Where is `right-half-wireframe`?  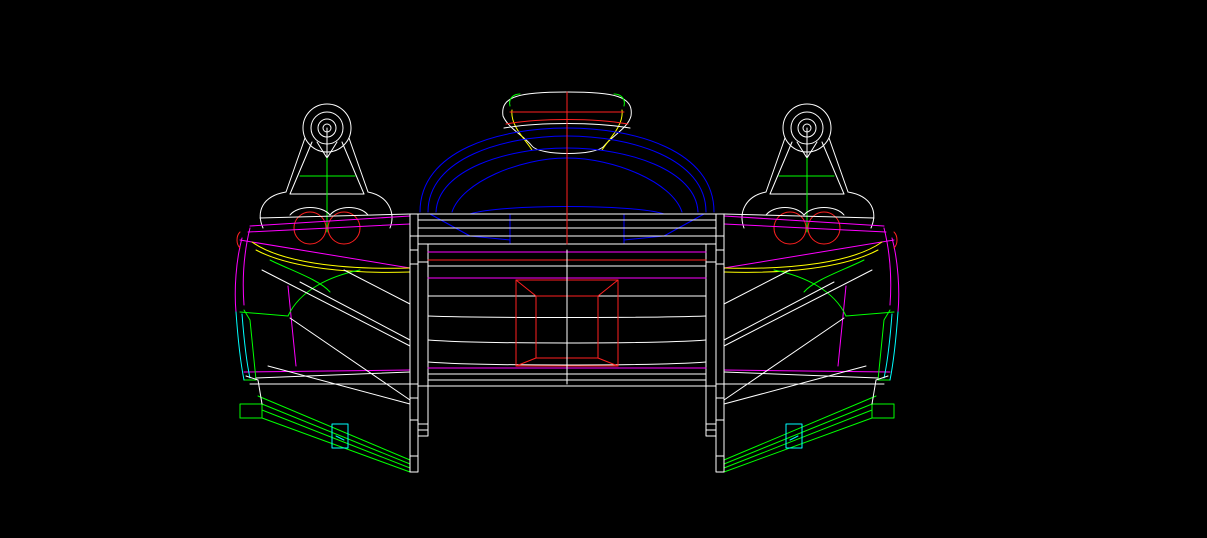 right-half-wireframe is located at coordinates (802, 288).